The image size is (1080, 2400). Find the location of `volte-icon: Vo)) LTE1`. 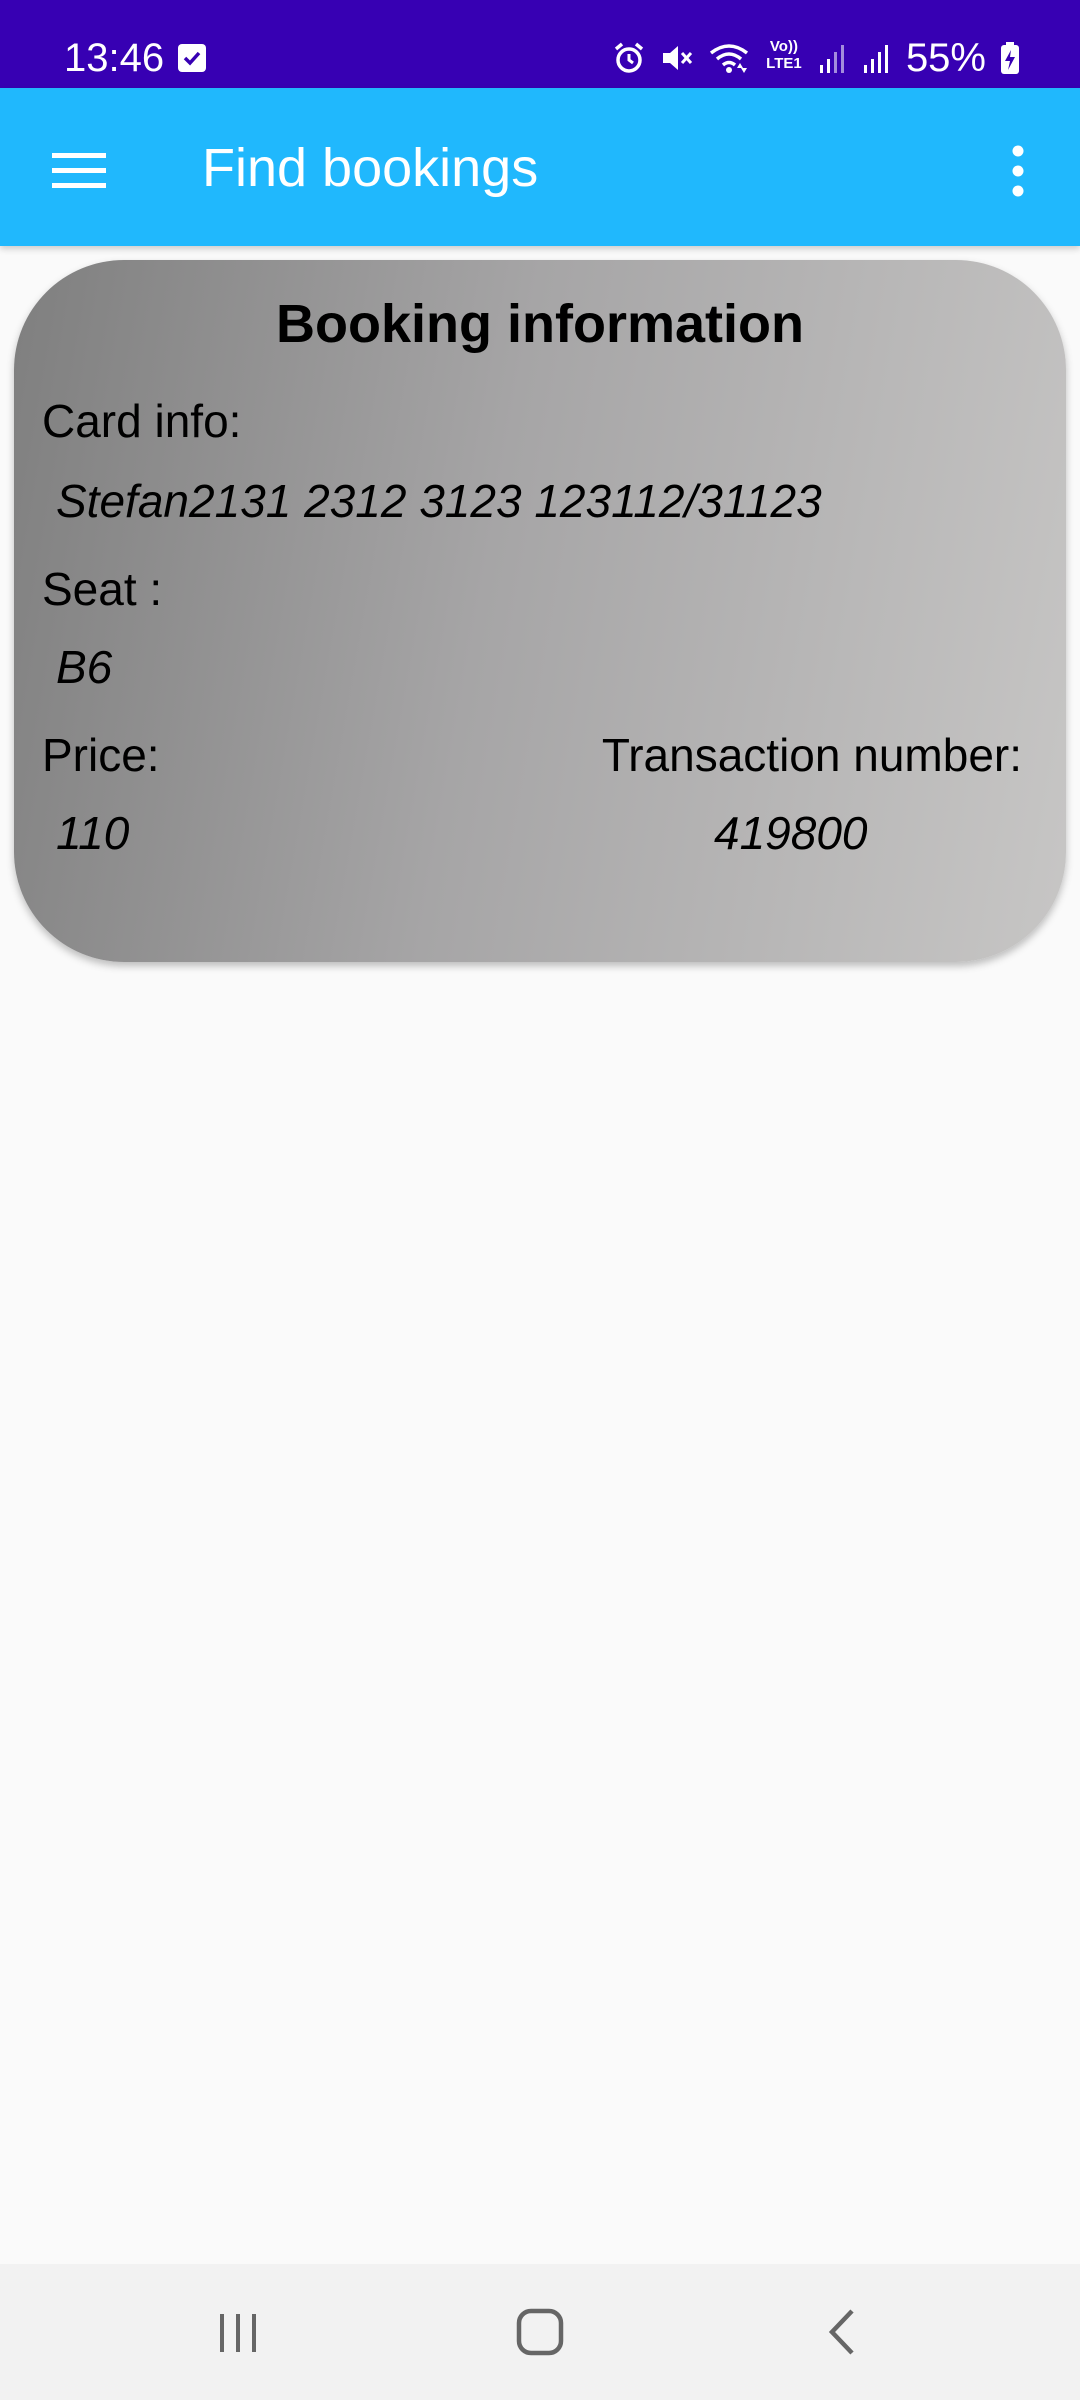

volte-icon: Vo)) LTE1 is located at coordinates (784, 58).